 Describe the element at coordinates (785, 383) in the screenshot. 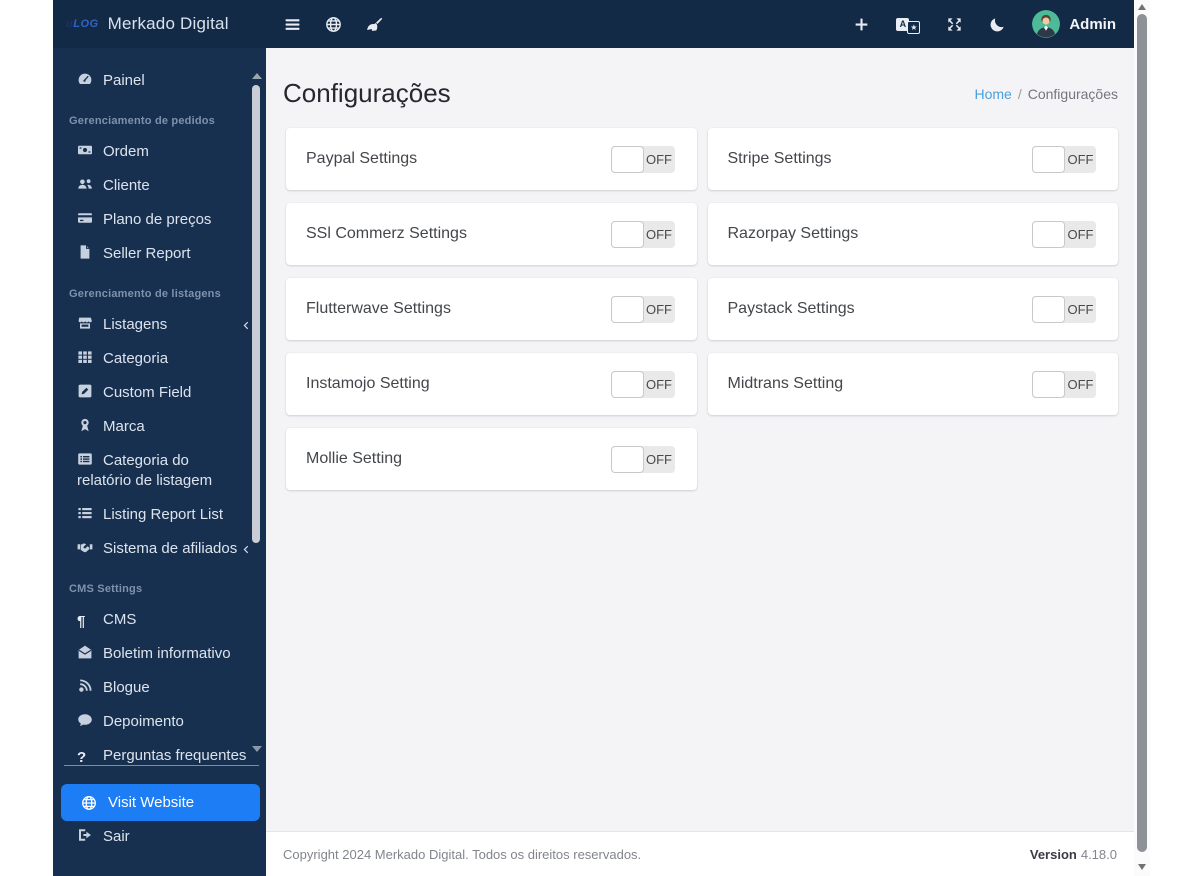

I see `settings-card-label: Midtrans Setting` at that location.